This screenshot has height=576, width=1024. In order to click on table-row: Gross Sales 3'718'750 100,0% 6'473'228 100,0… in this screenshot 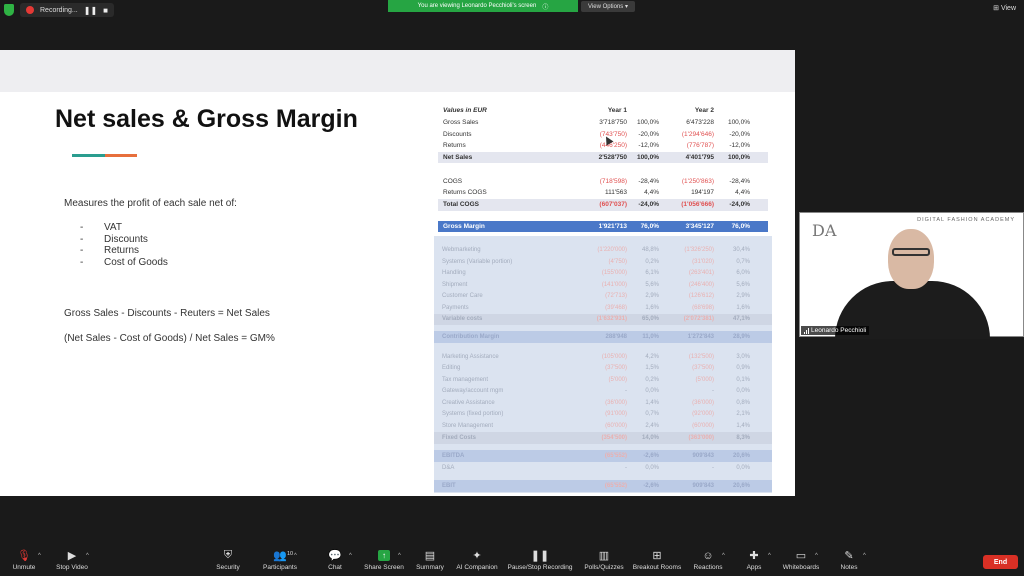, I will do `click(596, 123)`.